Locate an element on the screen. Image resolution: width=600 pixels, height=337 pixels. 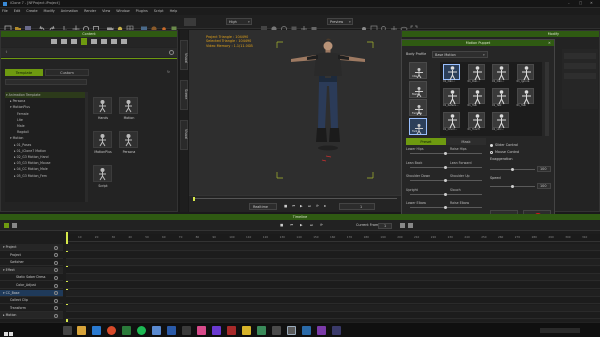
next-frame-button: ⏭ is located at coordinates (309, 206).